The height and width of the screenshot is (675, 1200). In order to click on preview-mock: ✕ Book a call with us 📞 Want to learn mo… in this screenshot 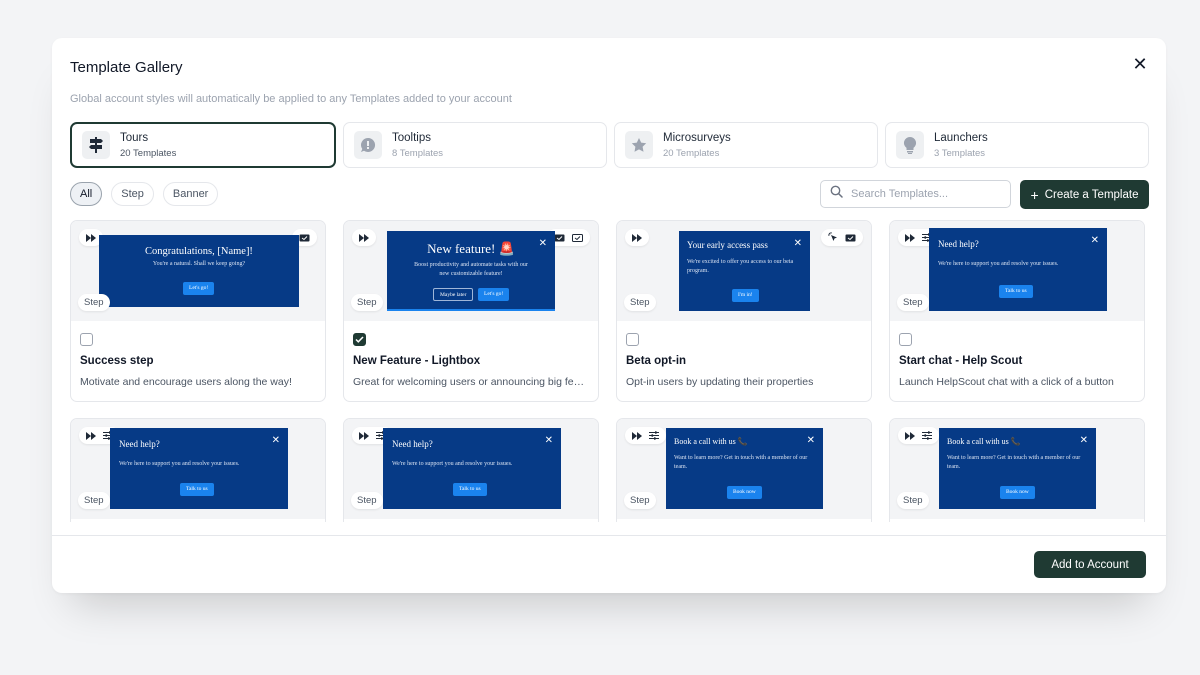, I will do `click(1017, 468)`.